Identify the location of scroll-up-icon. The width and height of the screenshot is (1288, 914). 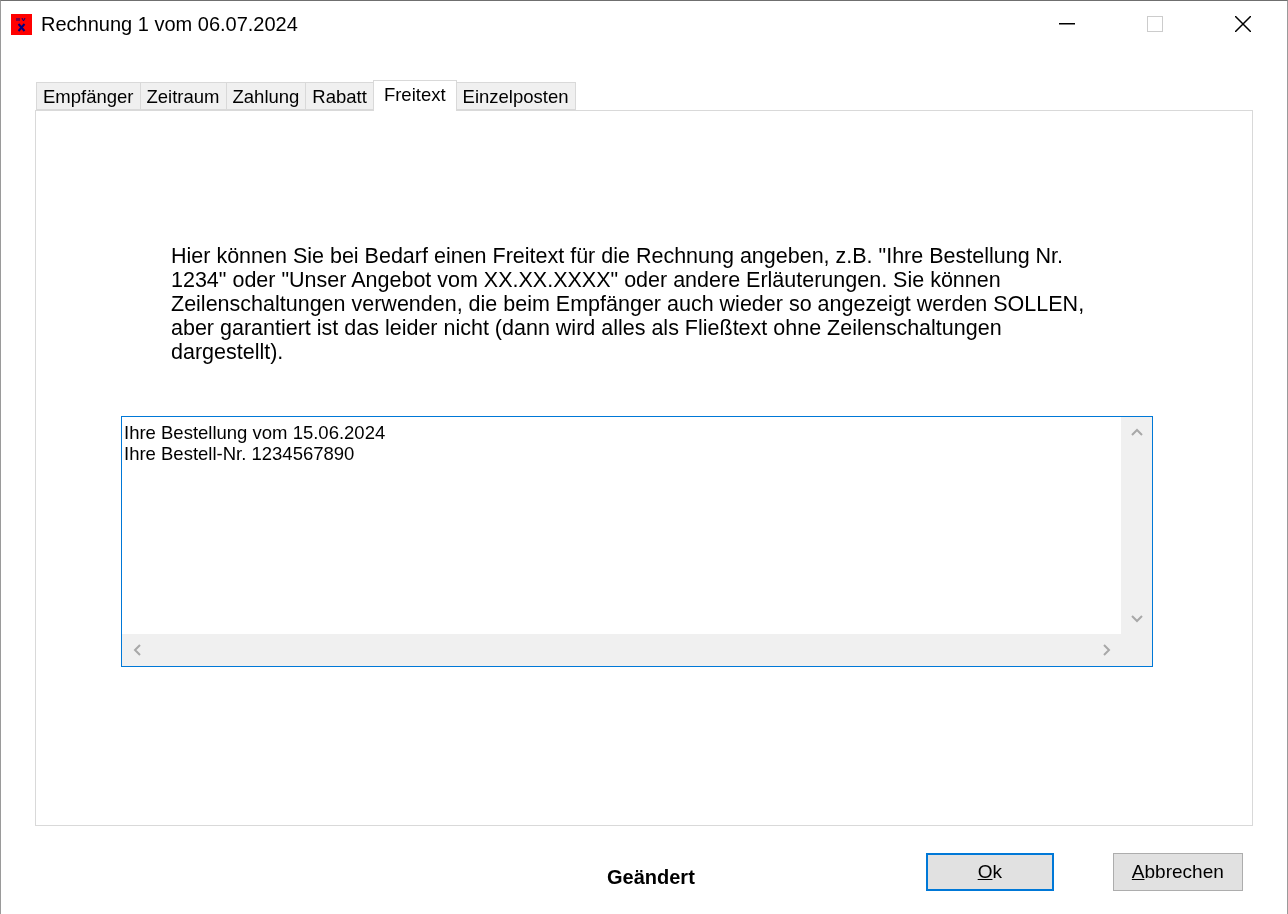
(1136, 432).